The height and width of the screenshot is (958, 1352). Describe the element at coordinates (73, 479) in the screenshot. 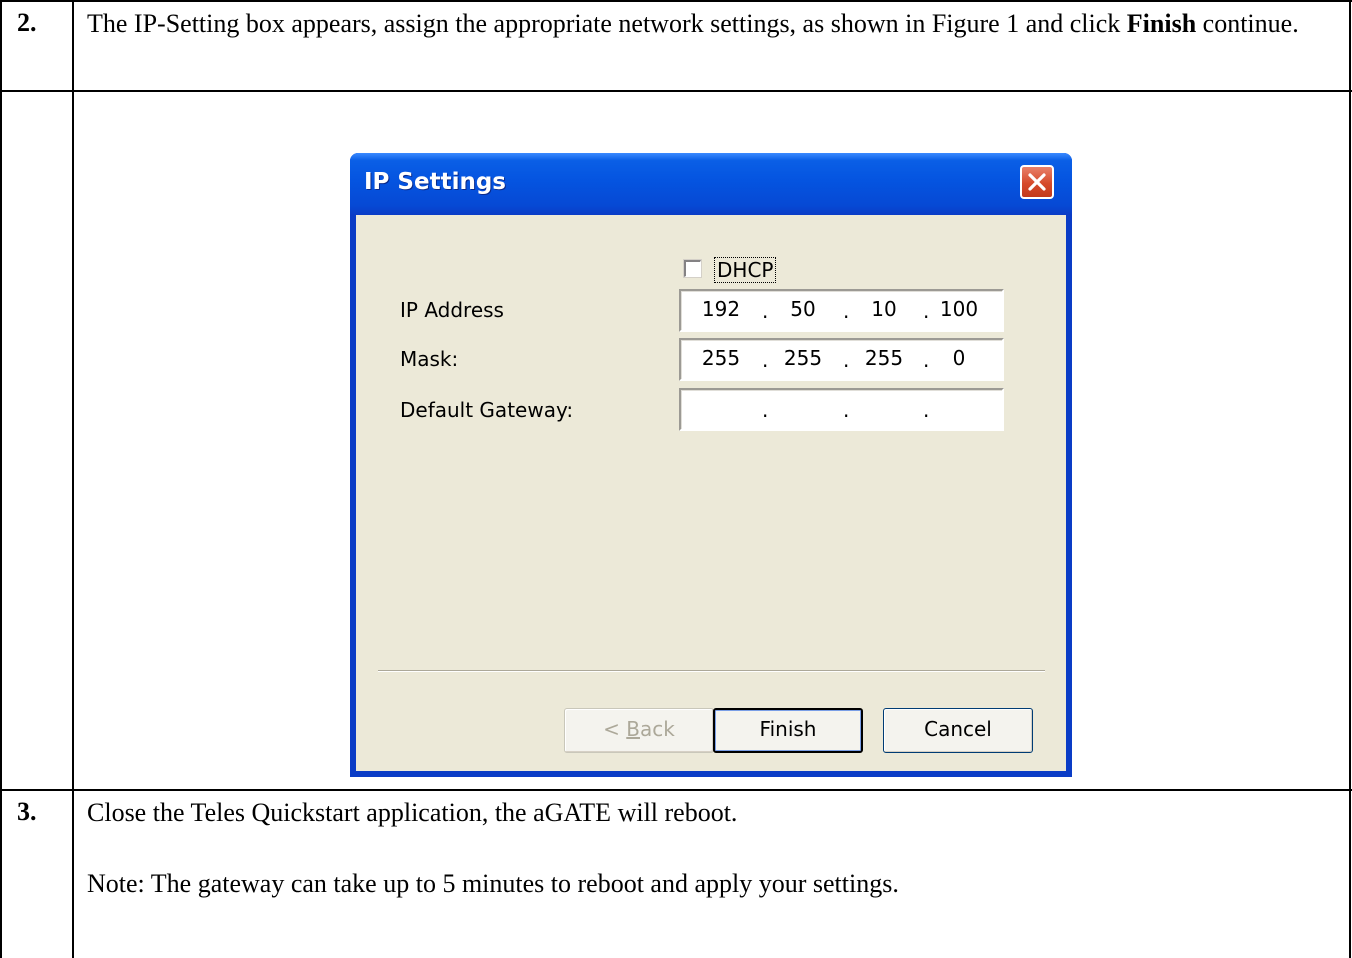

I see `table-column-divider` at that location.